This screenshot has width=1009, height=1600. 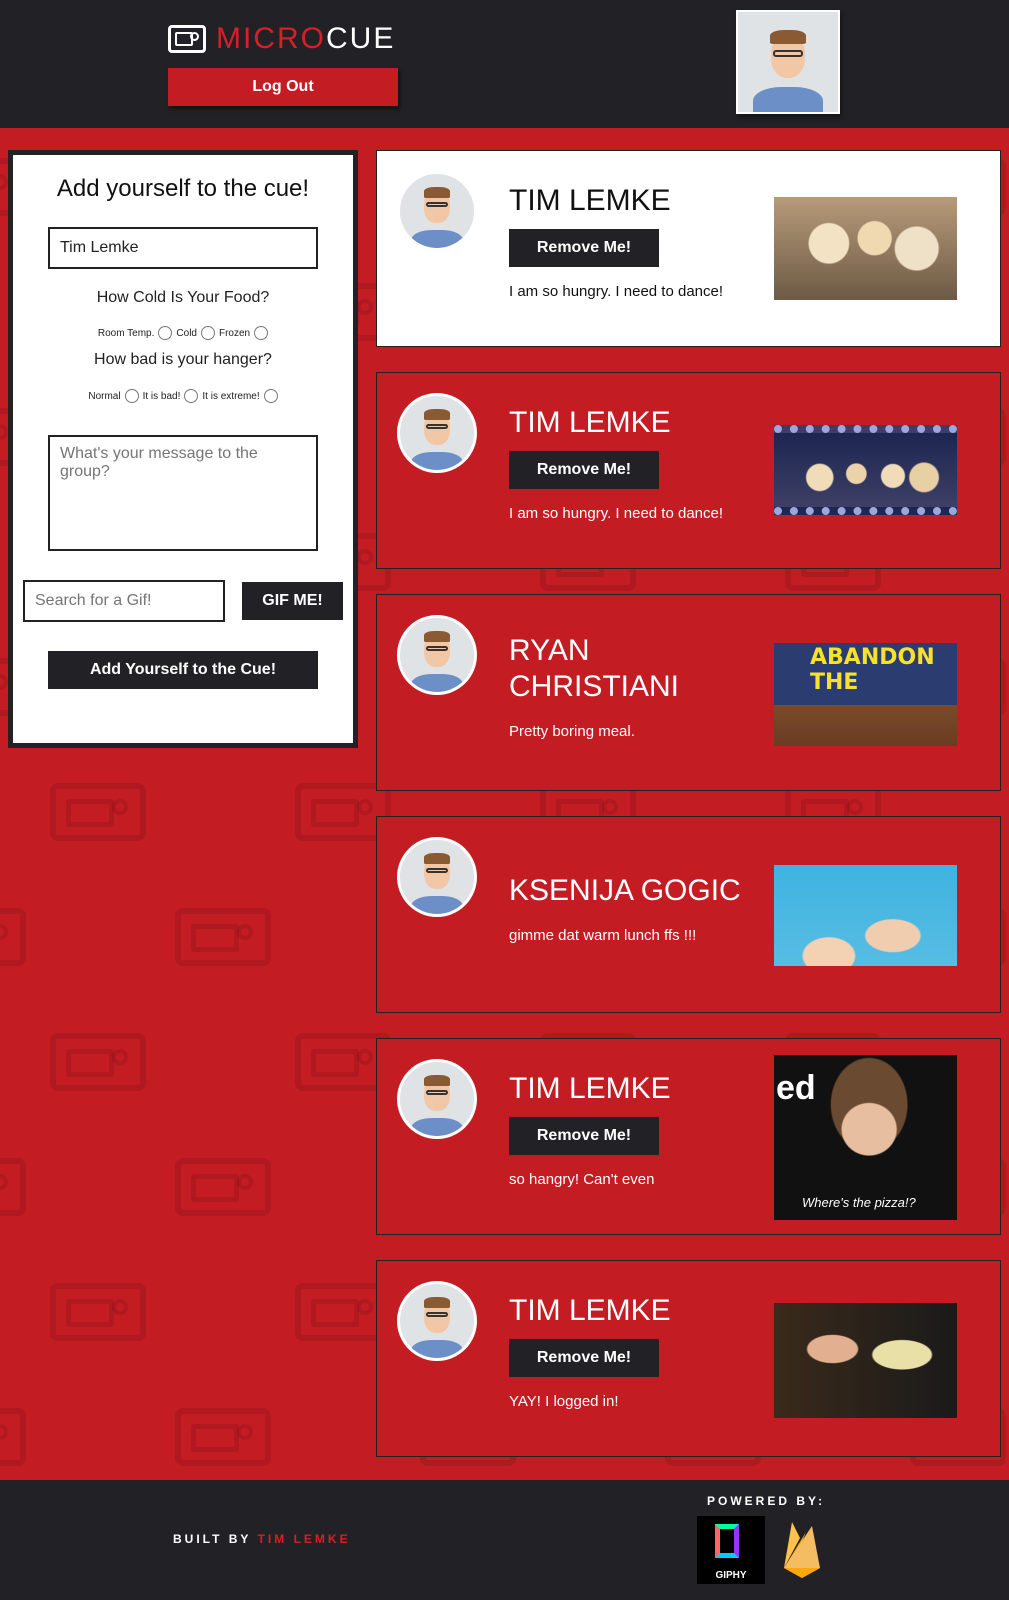 I want to click on radio-cold: Cold, so click(x=195, y=333).